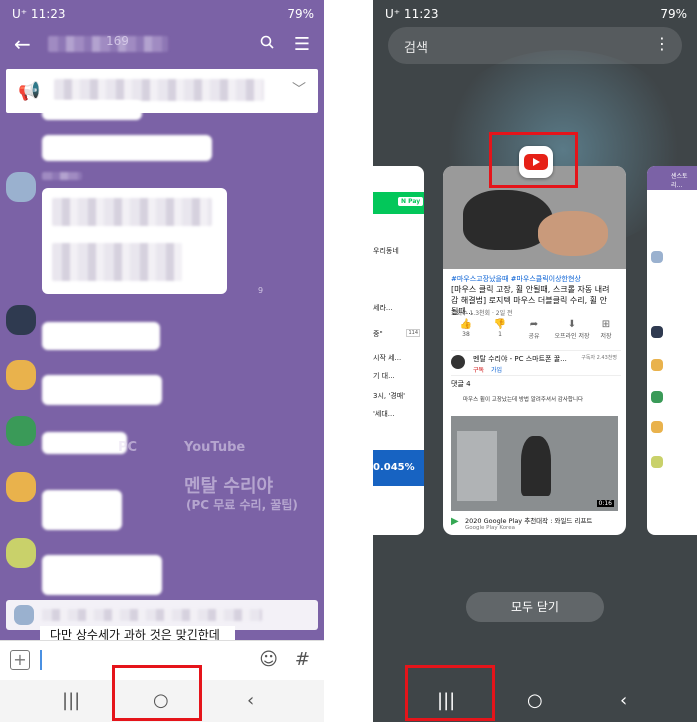 The image size is (697, 722). Describe the element at coordinates (413, 333) in the screenshot. I see `comment-count: 114` at that location.